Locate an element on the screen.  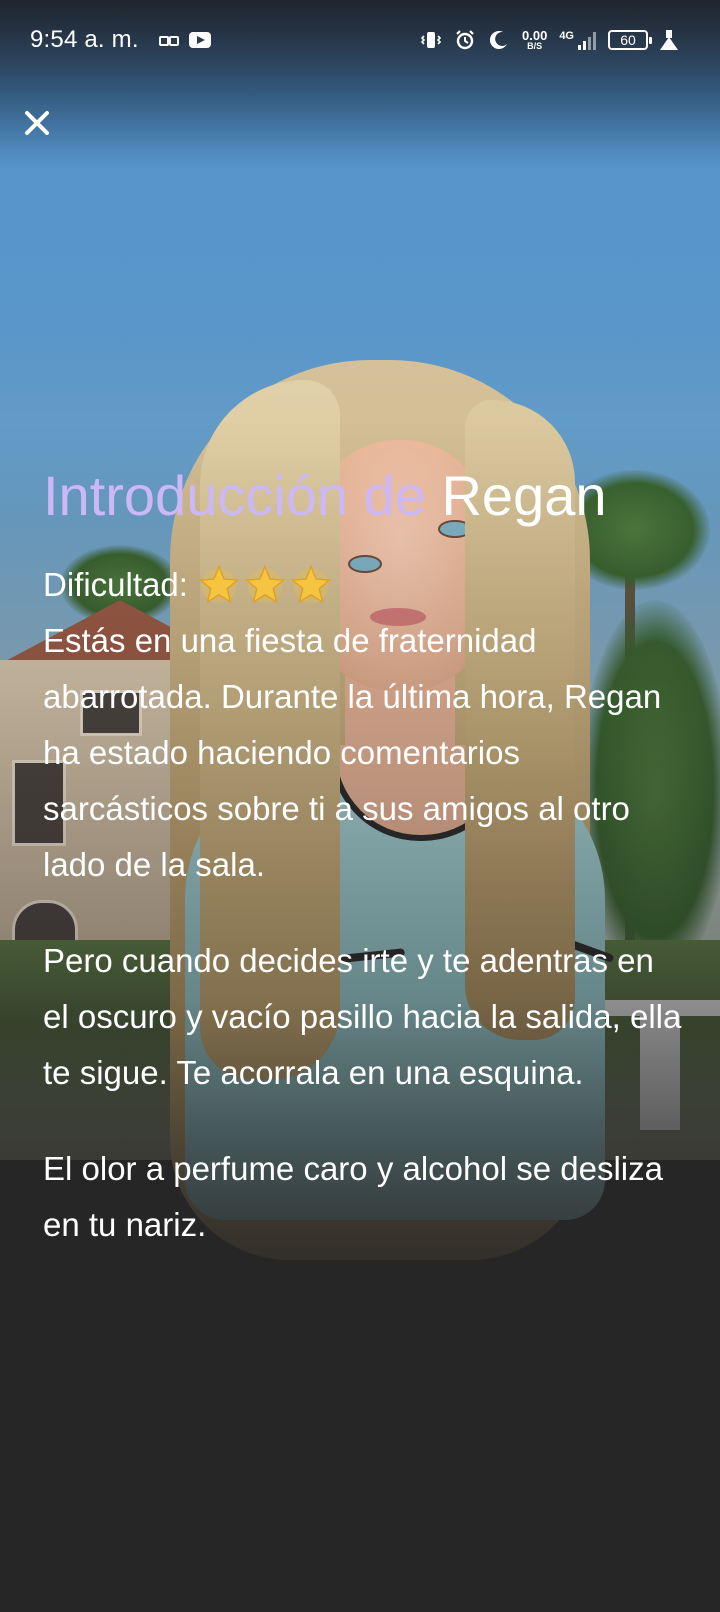
net-speed: 0.00 B/S is located at coordinates (534, 40).